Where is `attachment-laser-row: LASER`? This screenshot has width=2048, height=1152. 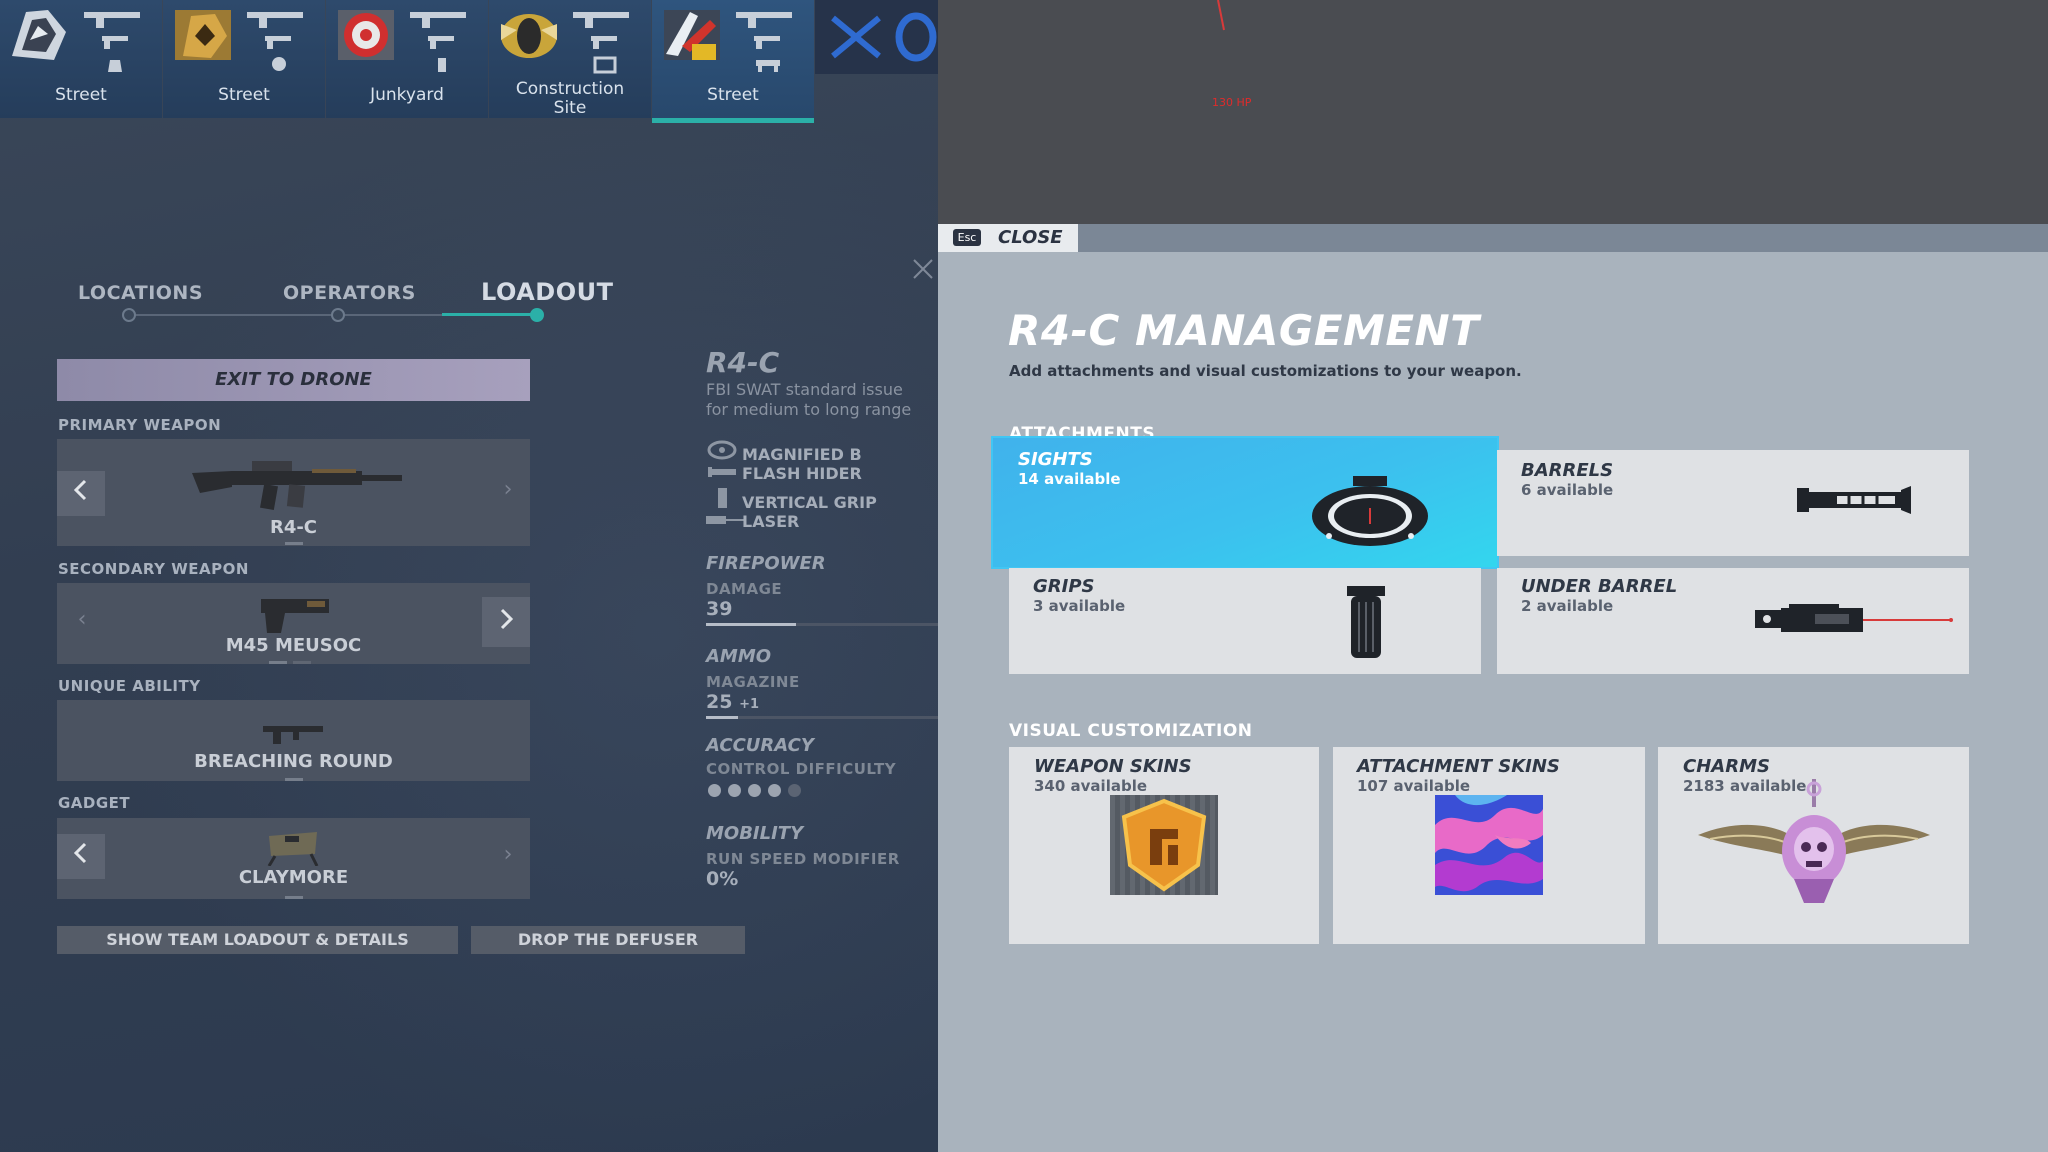 attachment-laser-row: LASER is located at coordinates (752, 521).